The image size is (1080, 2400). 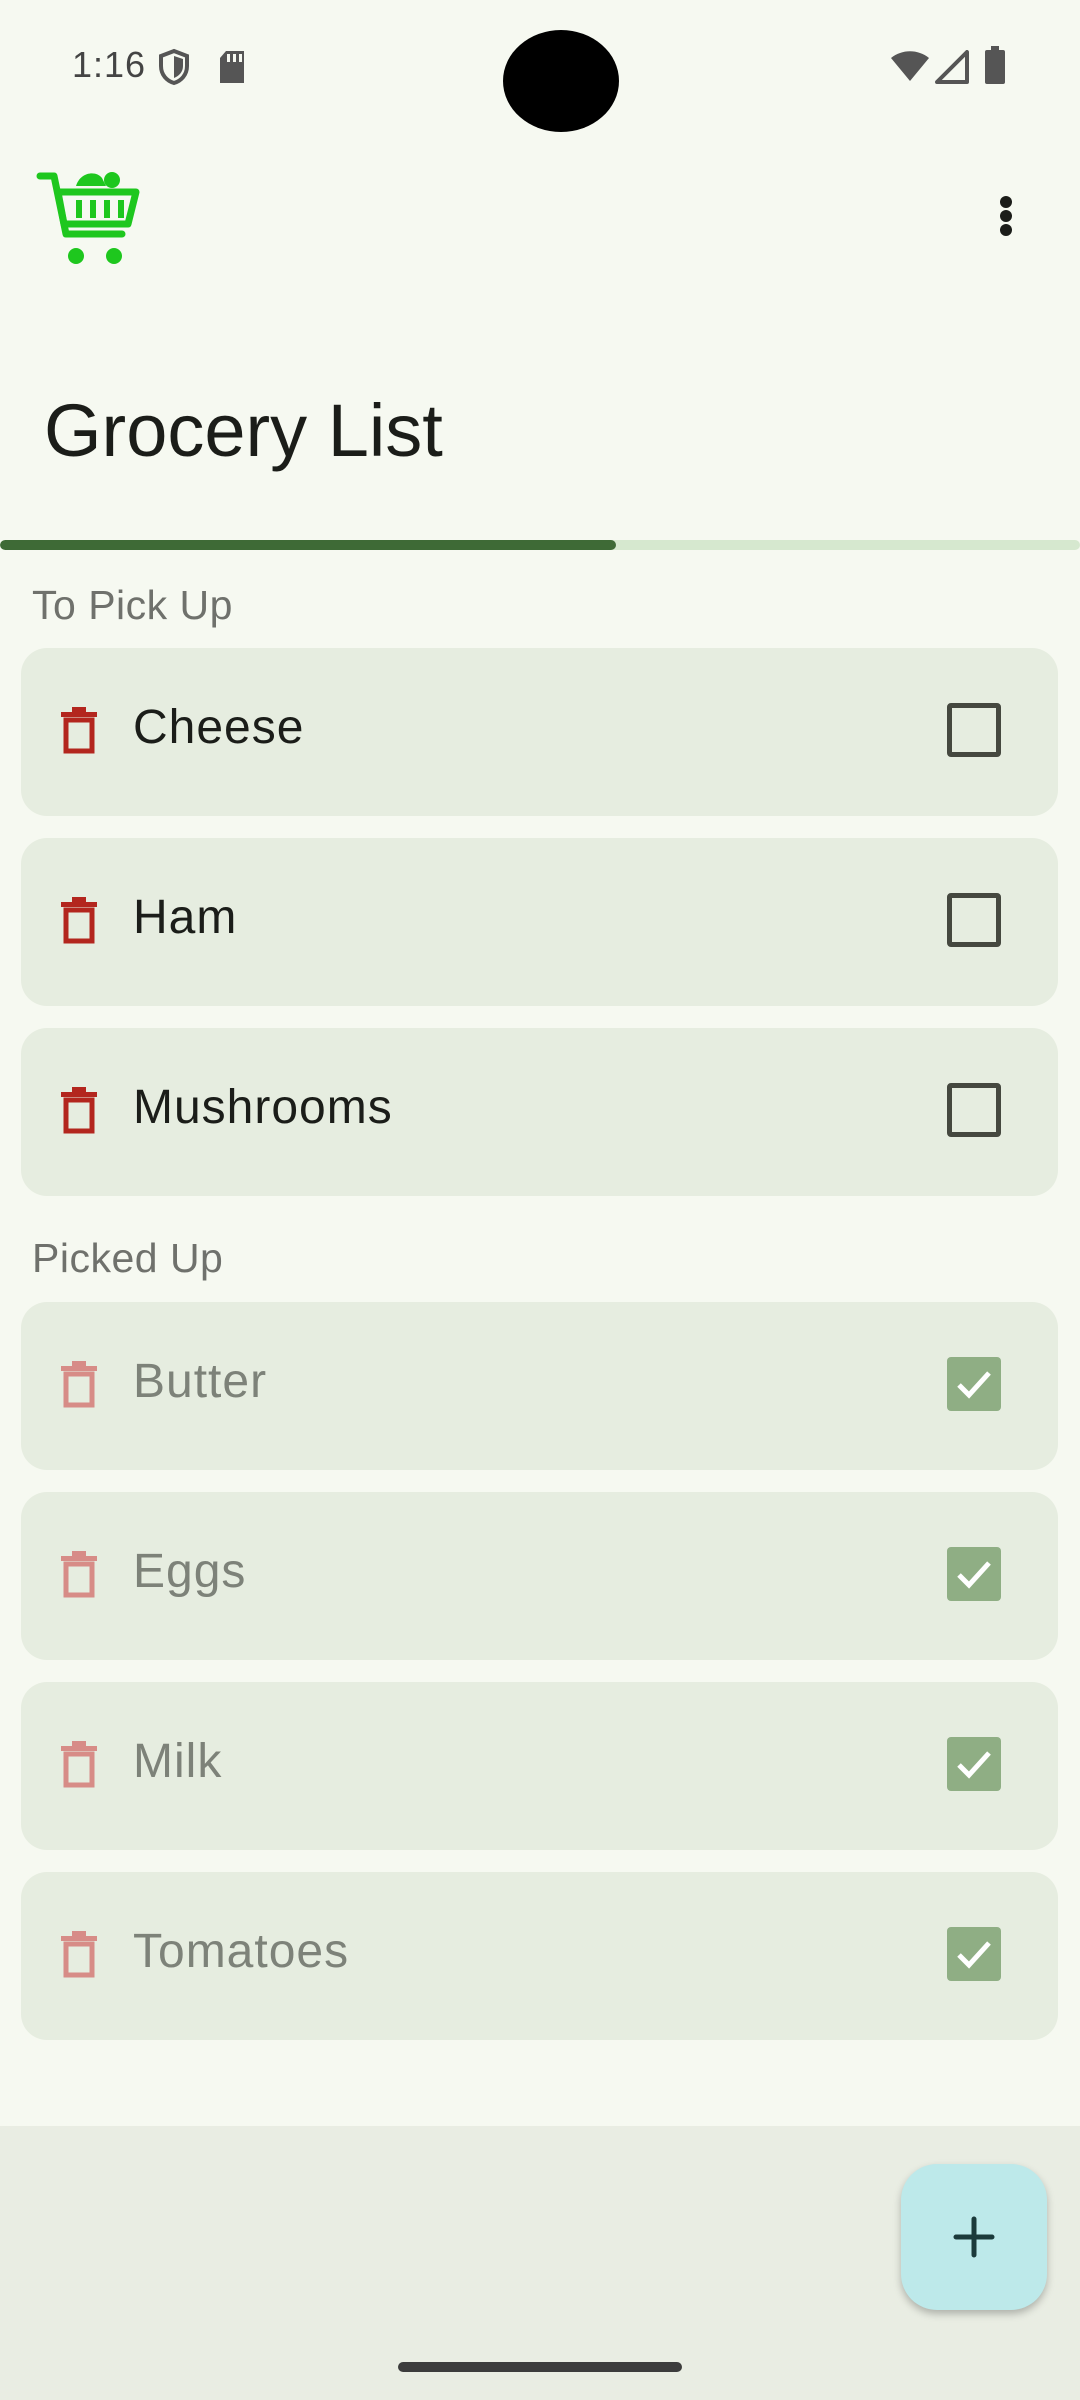 What do you see at coordinates (539, 732) in the screenshot?
I see `list-item: Cheese` at bounding box center [539, 732].